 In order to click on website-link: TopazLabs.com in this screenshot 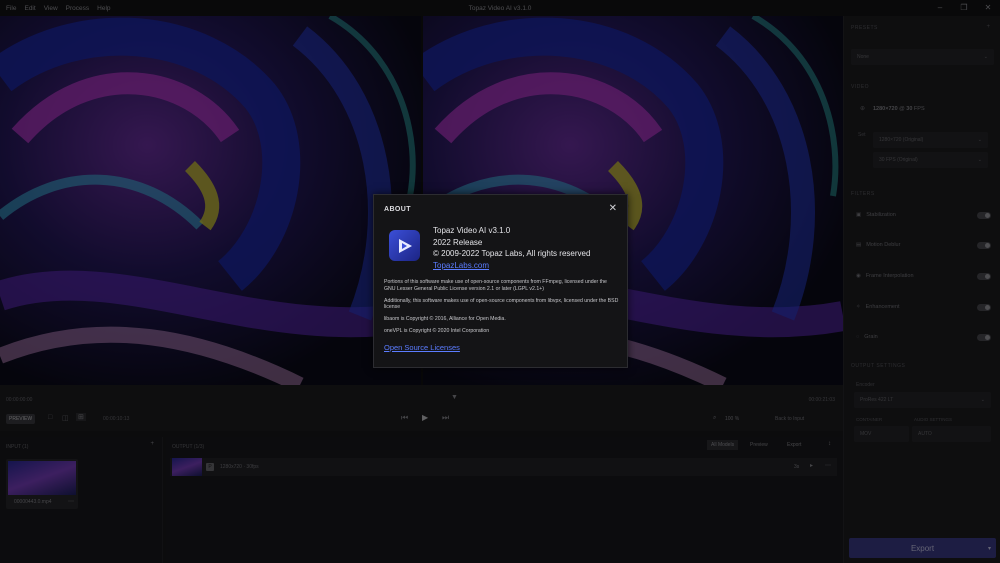, I will do `click(461, 265)`.